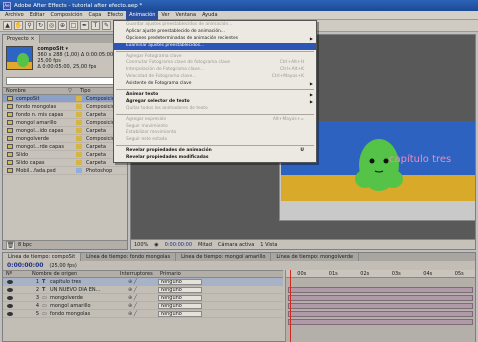  I want to click on resolution-dropdown: Mitad, so click(205, 245).